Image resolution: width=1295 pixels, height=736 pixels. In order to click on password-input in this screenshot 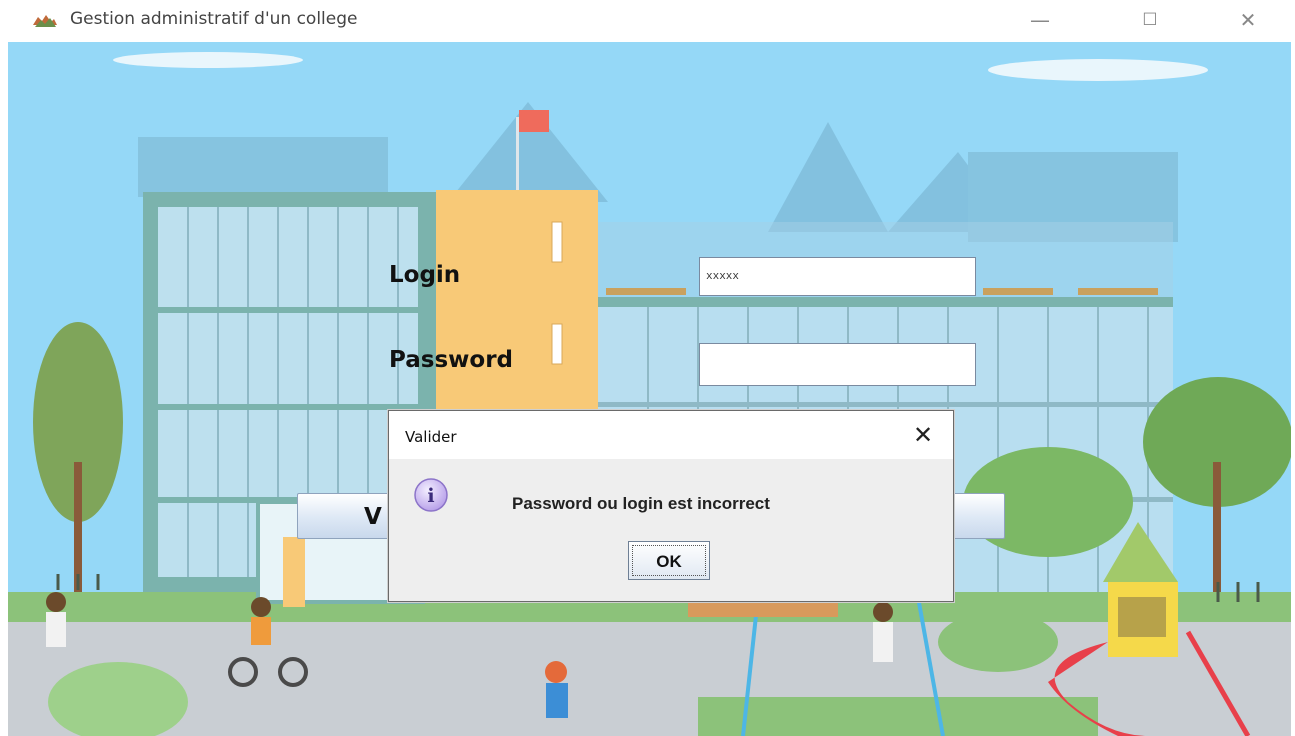, I will do `click(837, 364)`.